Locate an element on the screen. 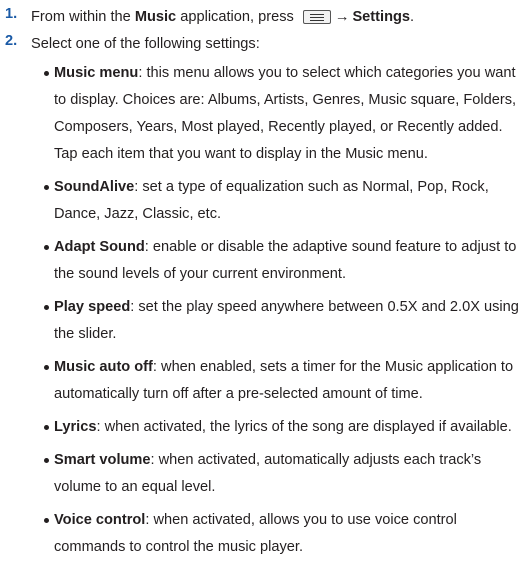 The width and height of the screenshot is (531, 575). app-name: Music is located at coordinates (155, 17).